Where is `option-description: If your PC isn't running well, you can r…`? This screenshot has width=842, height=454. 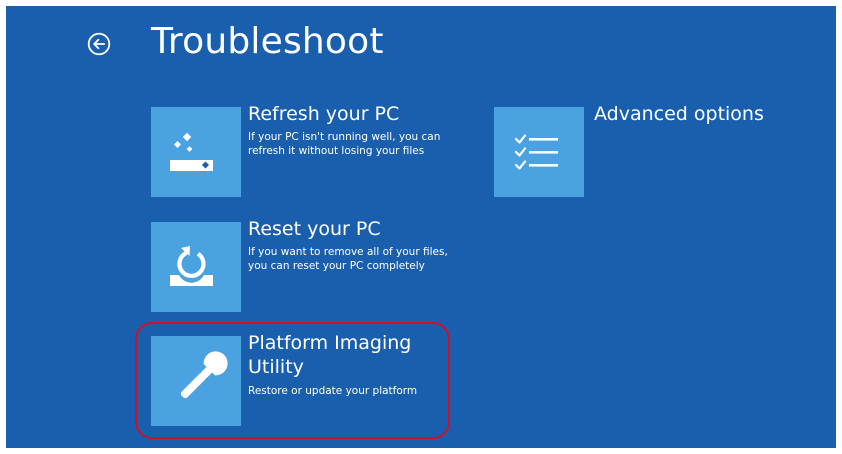
option-description: If your PC isn't running well, you can r… is located at coordinates (344, 144).